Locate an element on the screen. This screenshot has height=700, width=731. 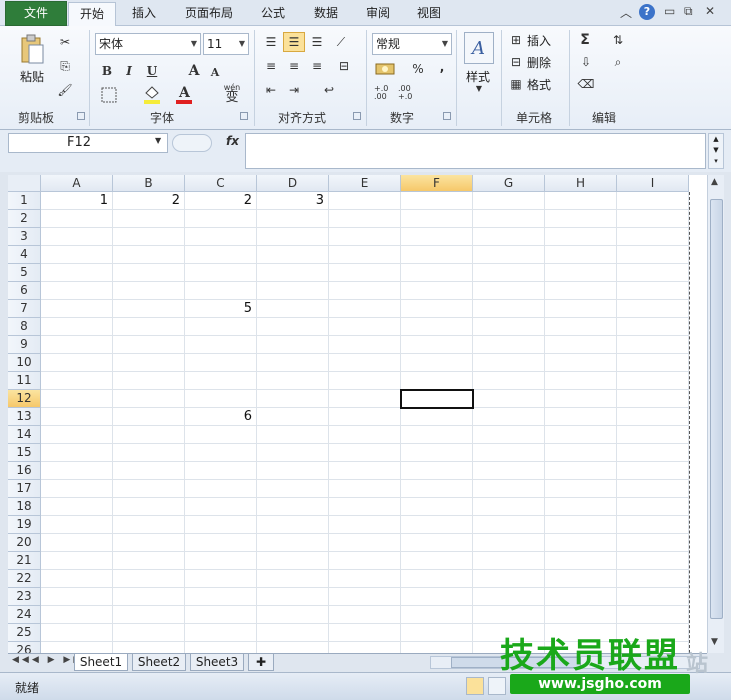
cell-E14 is located at coordinates (365, 435).